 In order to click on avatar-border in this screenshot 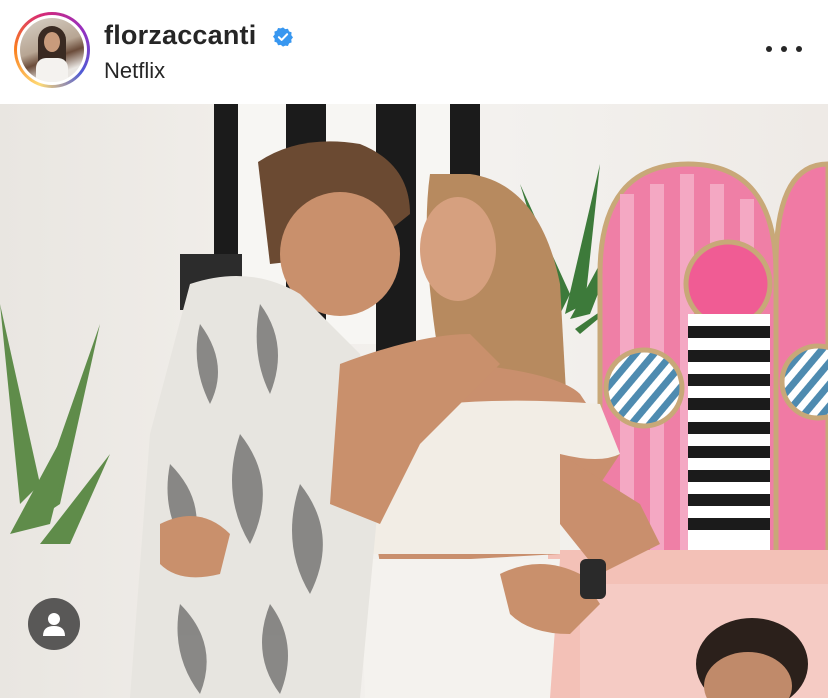, I will do `click(52, 50)`.